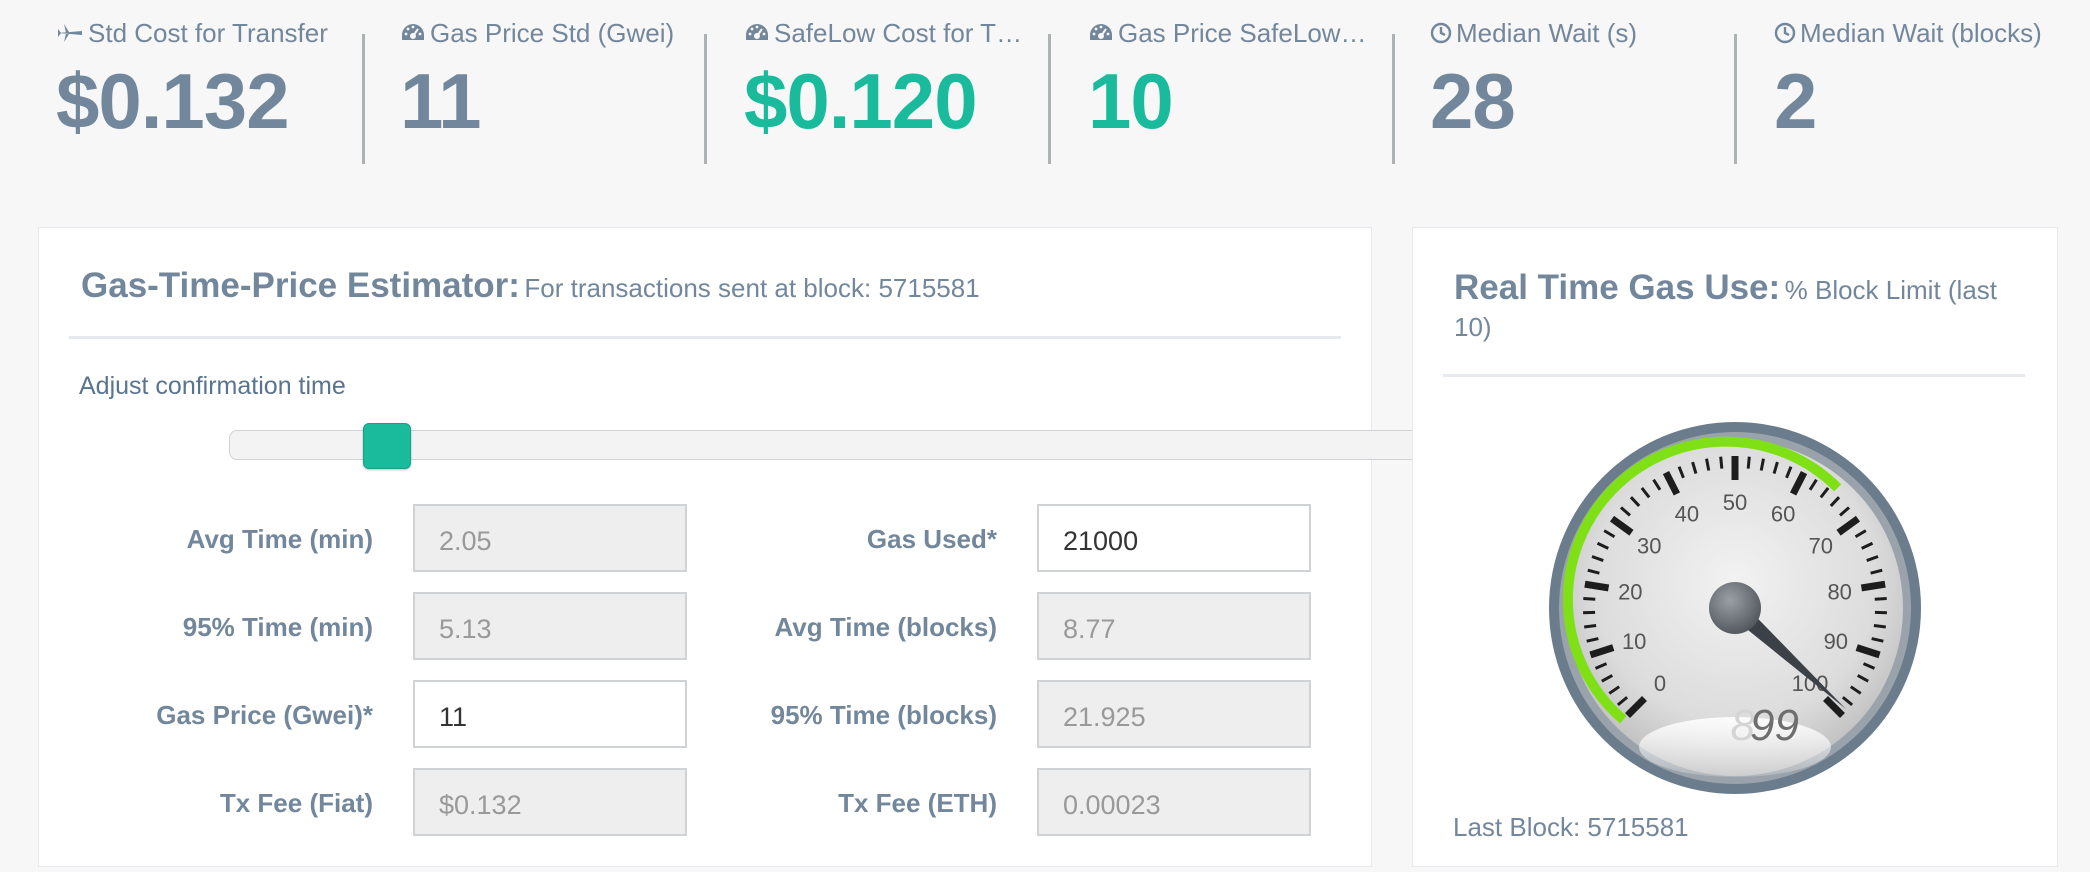 The width and height of the screenshot is (2090, 872). I want to click on gas-used-input: 21000, so click(1174, 538).